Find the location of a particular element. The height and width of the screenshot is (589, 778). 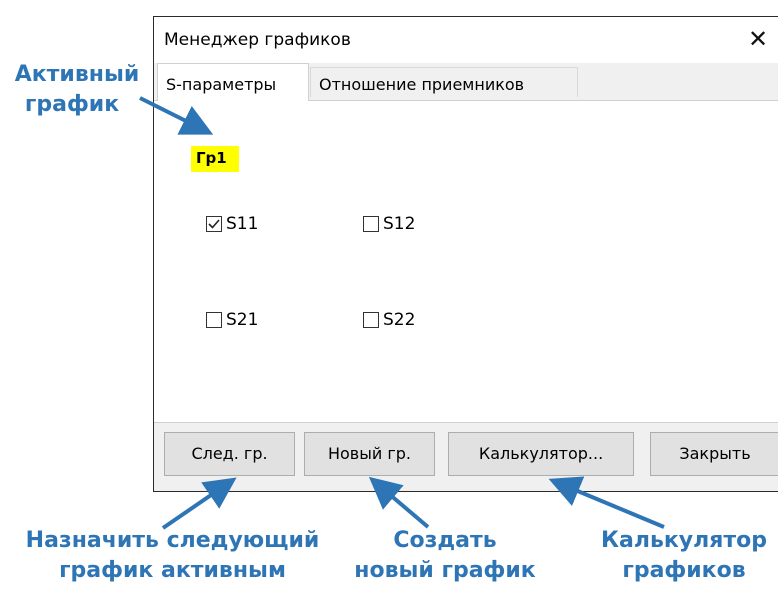

checkbox-label: S12 is located at coordinates (399, 224).